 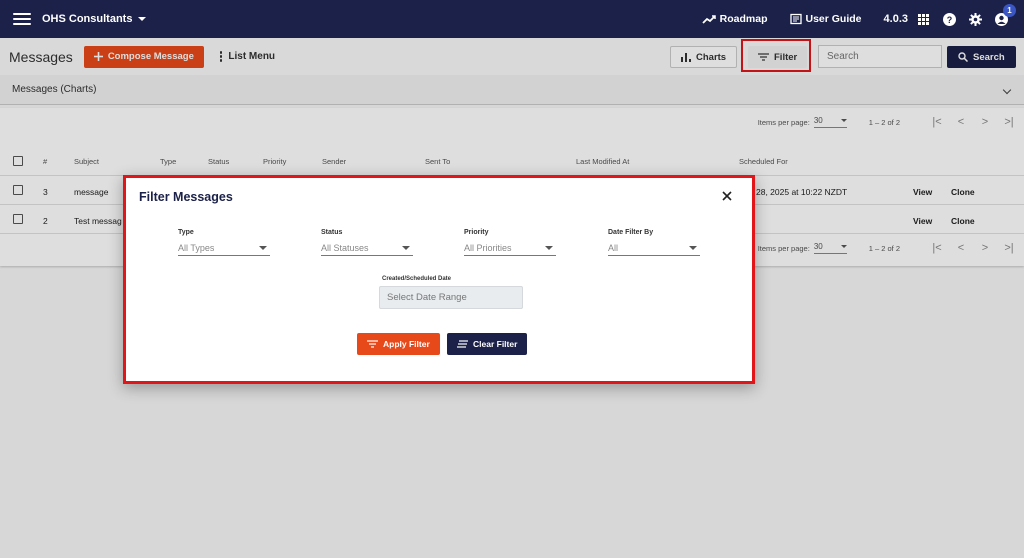 I want to click on apply-filter-label: Apply Filter, so click(x=406, y=344).